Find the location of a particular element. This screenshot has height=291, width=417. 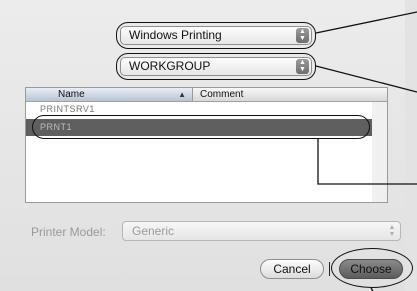

printer-model-value: Generic is located at coordinates (153, 231).